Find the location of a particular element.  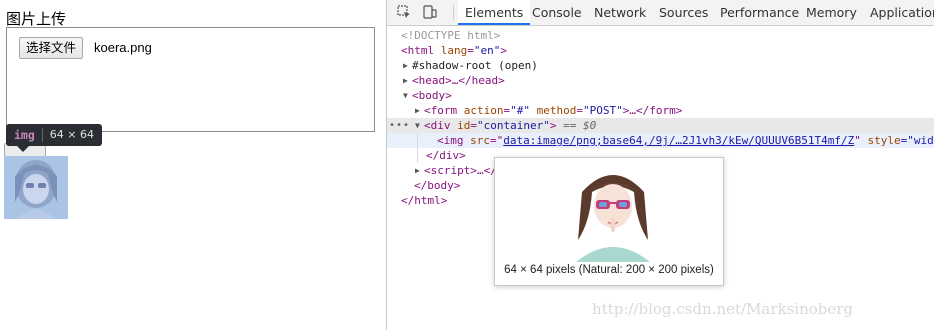

dom-line-div-container: ••• ▼ <div id="container"> == $0 is located at coordinates (660, 125).